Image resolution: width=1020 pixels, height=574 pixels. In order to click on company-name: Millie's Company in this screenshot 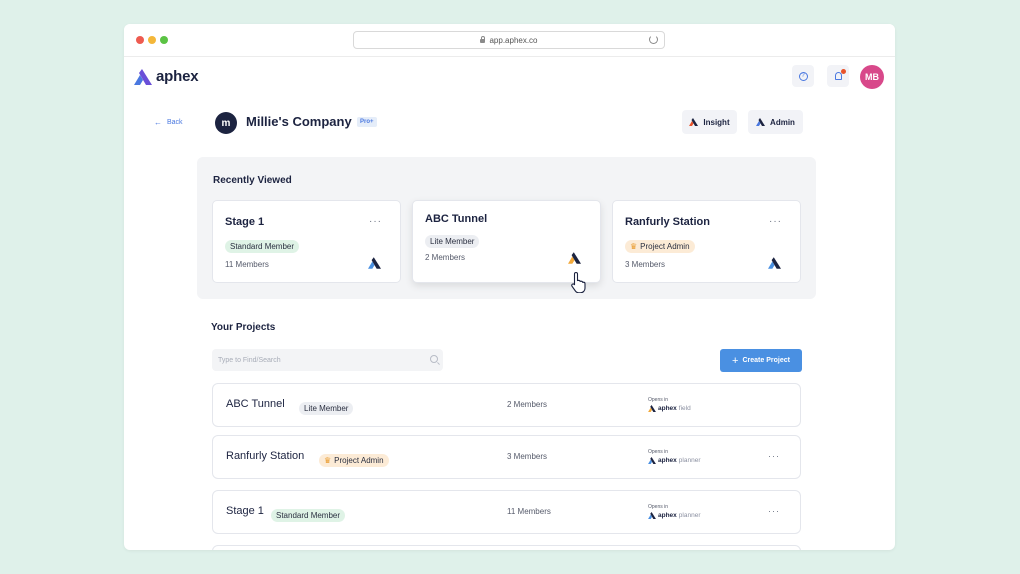, I will do `click(299, 121)`.